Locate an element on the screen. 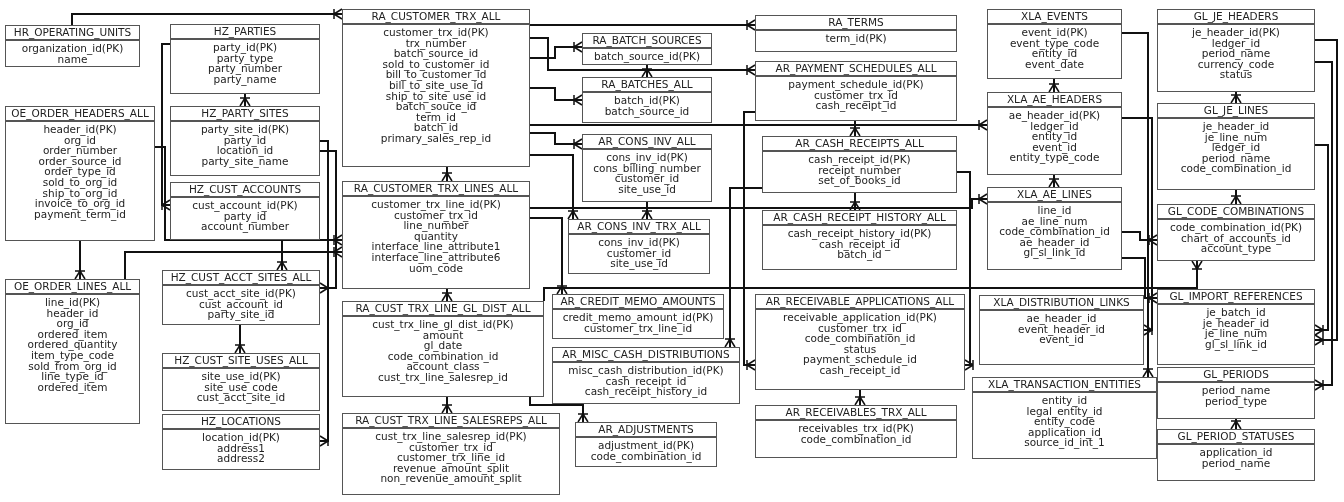 The height and width of the screenshot is (502, 1344). field-name: customer_trx_id(PK) is located at coordinates (436, 32).